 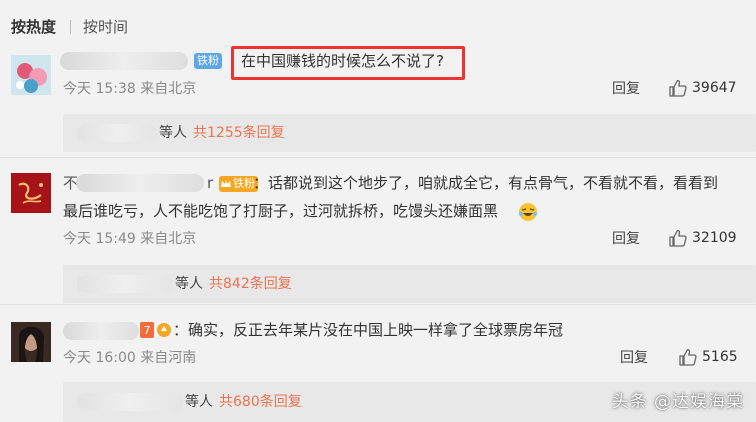 What do you see at coordinates (164, 330) in the screenshot?
I see `fan-icon` at bounding box center [164, 330].